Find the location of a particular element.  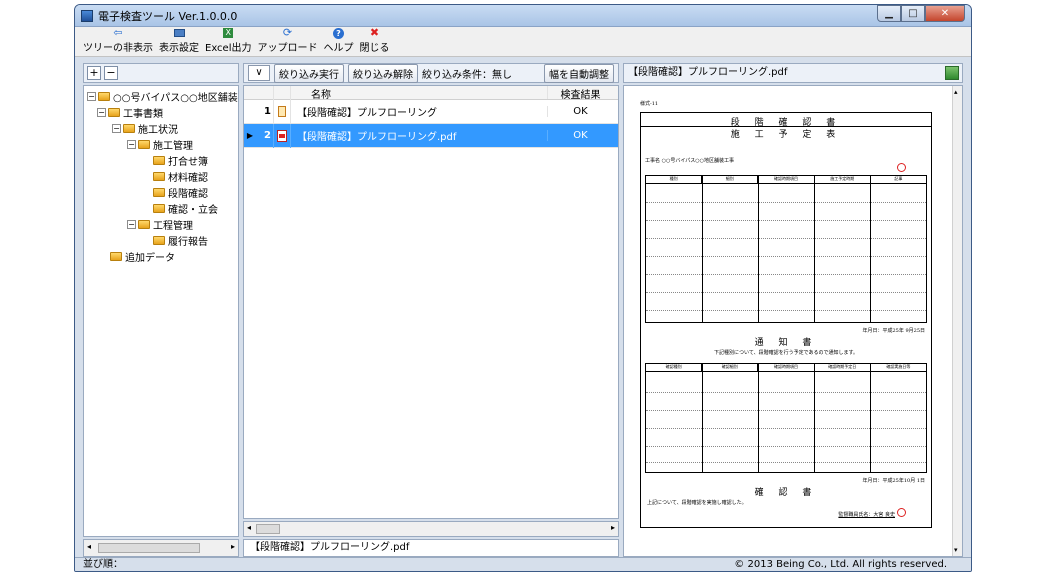

close-window-button: ✕ is located at coordinates (945, 13).